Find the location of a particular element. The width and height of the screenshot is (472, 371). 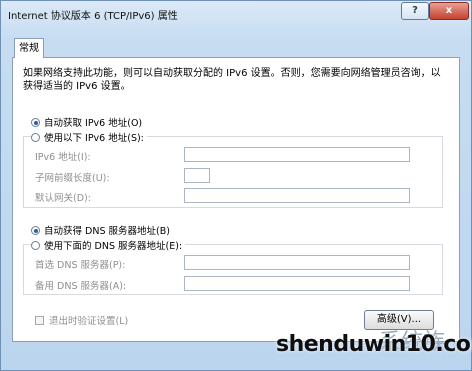

alternate-dns-input is located at coordinates (297, 283).